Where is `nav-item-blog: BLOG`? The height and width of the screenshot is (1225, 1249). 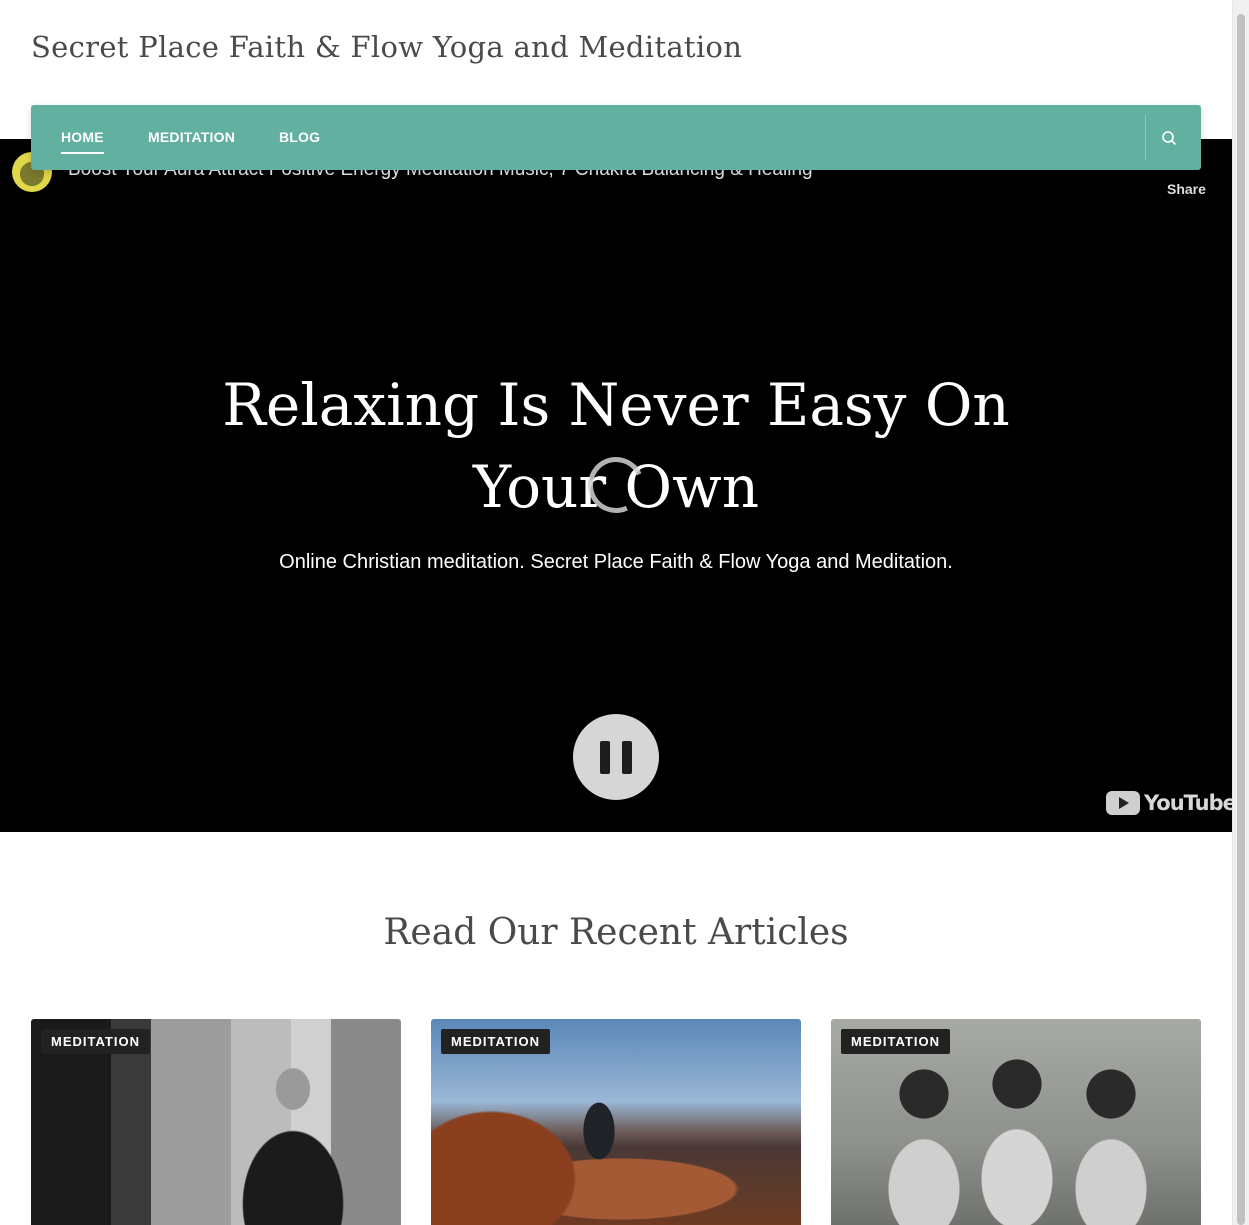 nav-item-blog: BLOG is located at coordinates (299, 137).